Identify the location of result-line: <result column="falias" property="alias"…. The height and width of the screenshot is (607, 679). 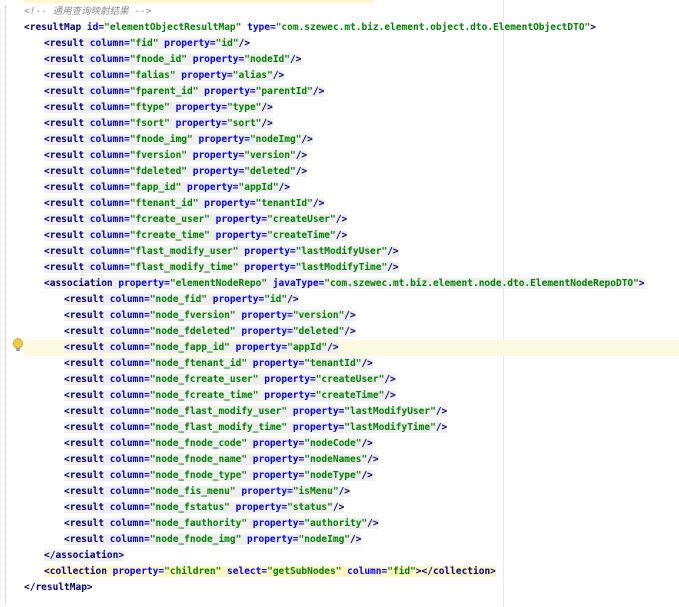
(164, 76).